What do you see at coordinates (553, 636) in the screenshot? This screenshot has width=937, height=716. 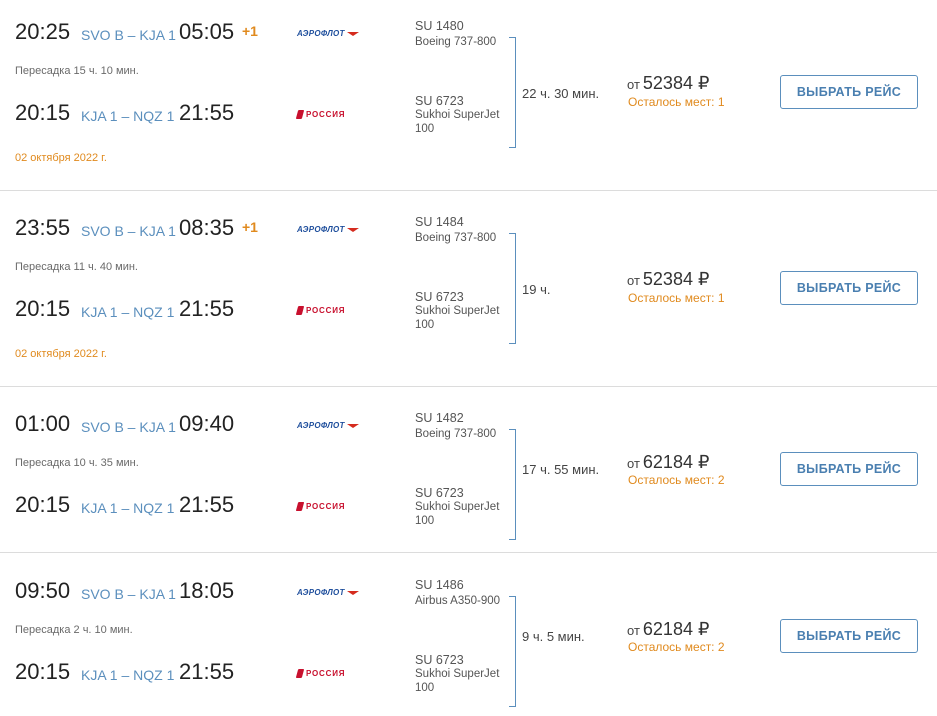 I see `total-duration: 9 ч. 5 мин.` at bounding box center [553, 636].